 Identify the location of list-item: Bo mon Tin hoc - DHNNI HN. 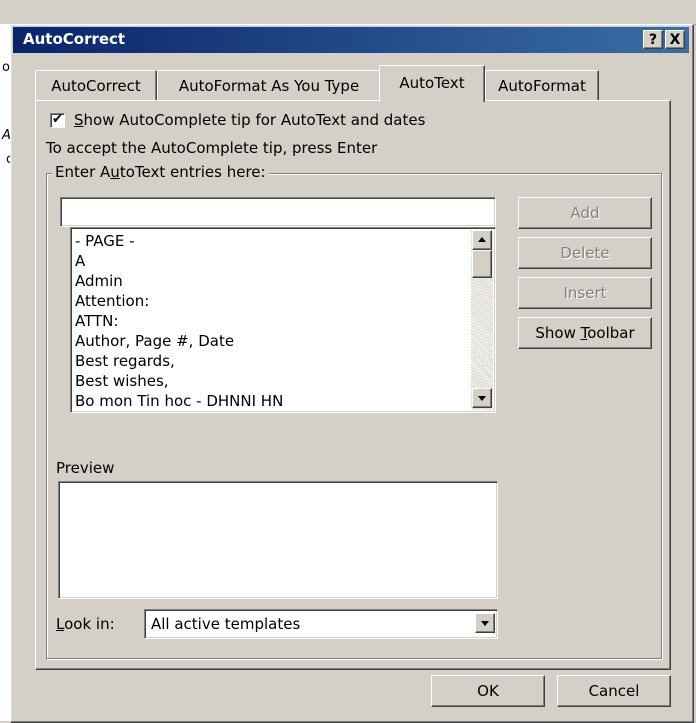
(179, 401).